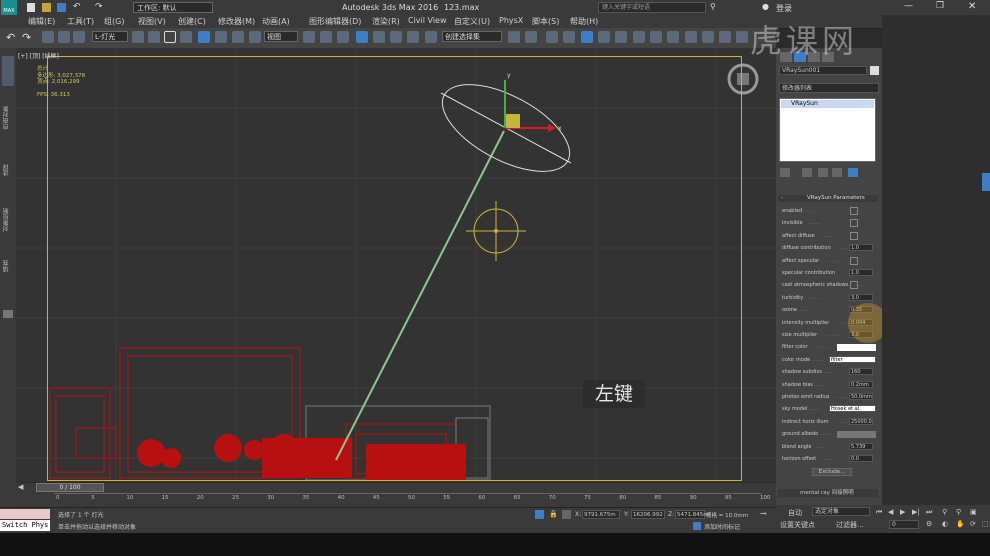 The height and width of the screenshot is (556, 990). Describe the element at coordinates (742, 37) in the screenshot. I see `vray-light-icon` at that location.